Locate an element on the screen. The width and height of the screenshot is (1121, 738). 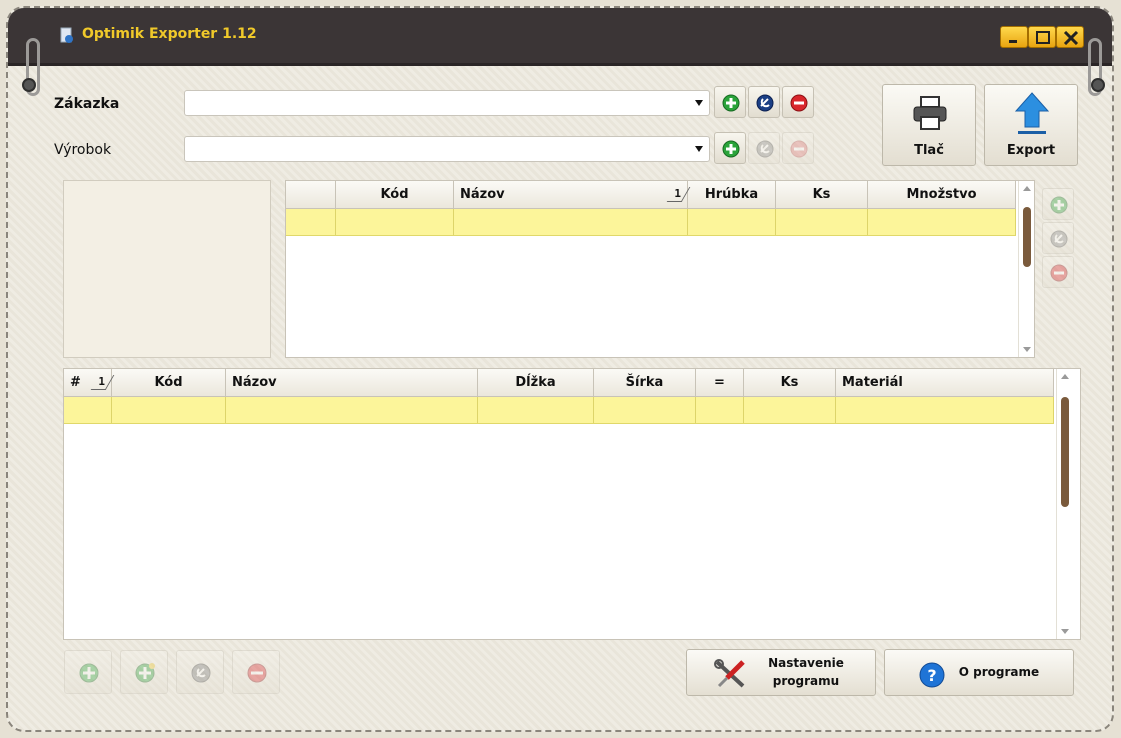
upper-col-nazov: Názov 1 is located at coordinates (571, 194).